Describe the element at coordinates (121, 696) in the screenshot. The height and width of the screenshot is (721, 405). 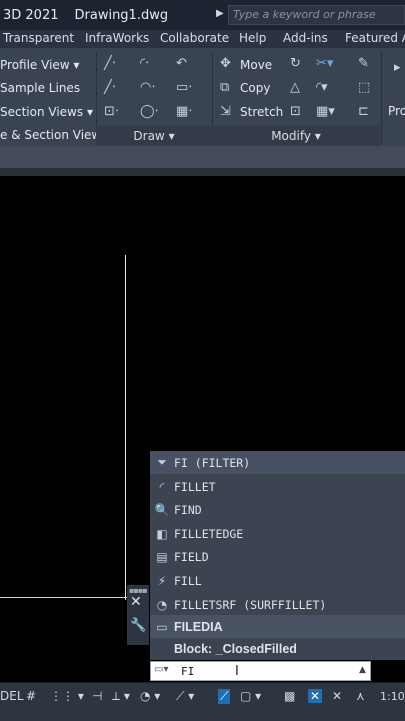
I see `polar-icon: ⟂ ▾` at that location.